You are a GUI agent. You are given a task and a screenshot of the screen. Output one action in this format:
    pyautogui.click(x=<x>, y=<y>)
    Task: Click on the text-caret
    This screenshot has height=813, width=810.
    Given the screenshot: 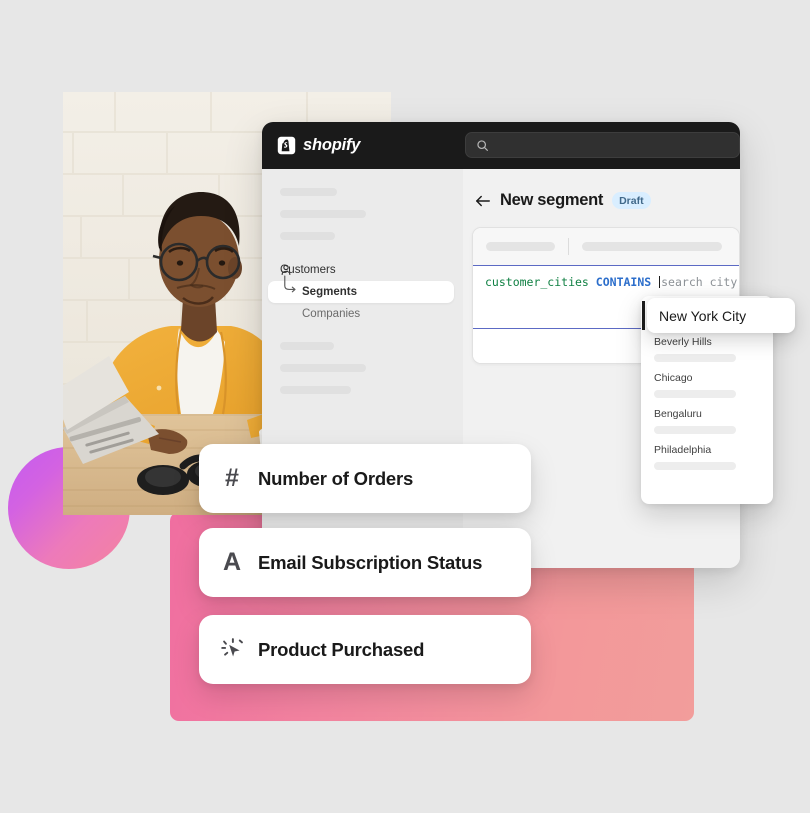 What is the action you would take?
    pyautogui.click(x=660, y=282)
    